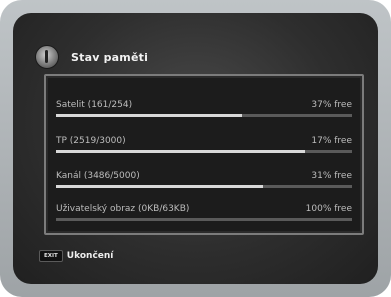 This screenshot has width=391, height=297. I want to click on footer-hint: EXIT Ukončení, so click(76, 256).